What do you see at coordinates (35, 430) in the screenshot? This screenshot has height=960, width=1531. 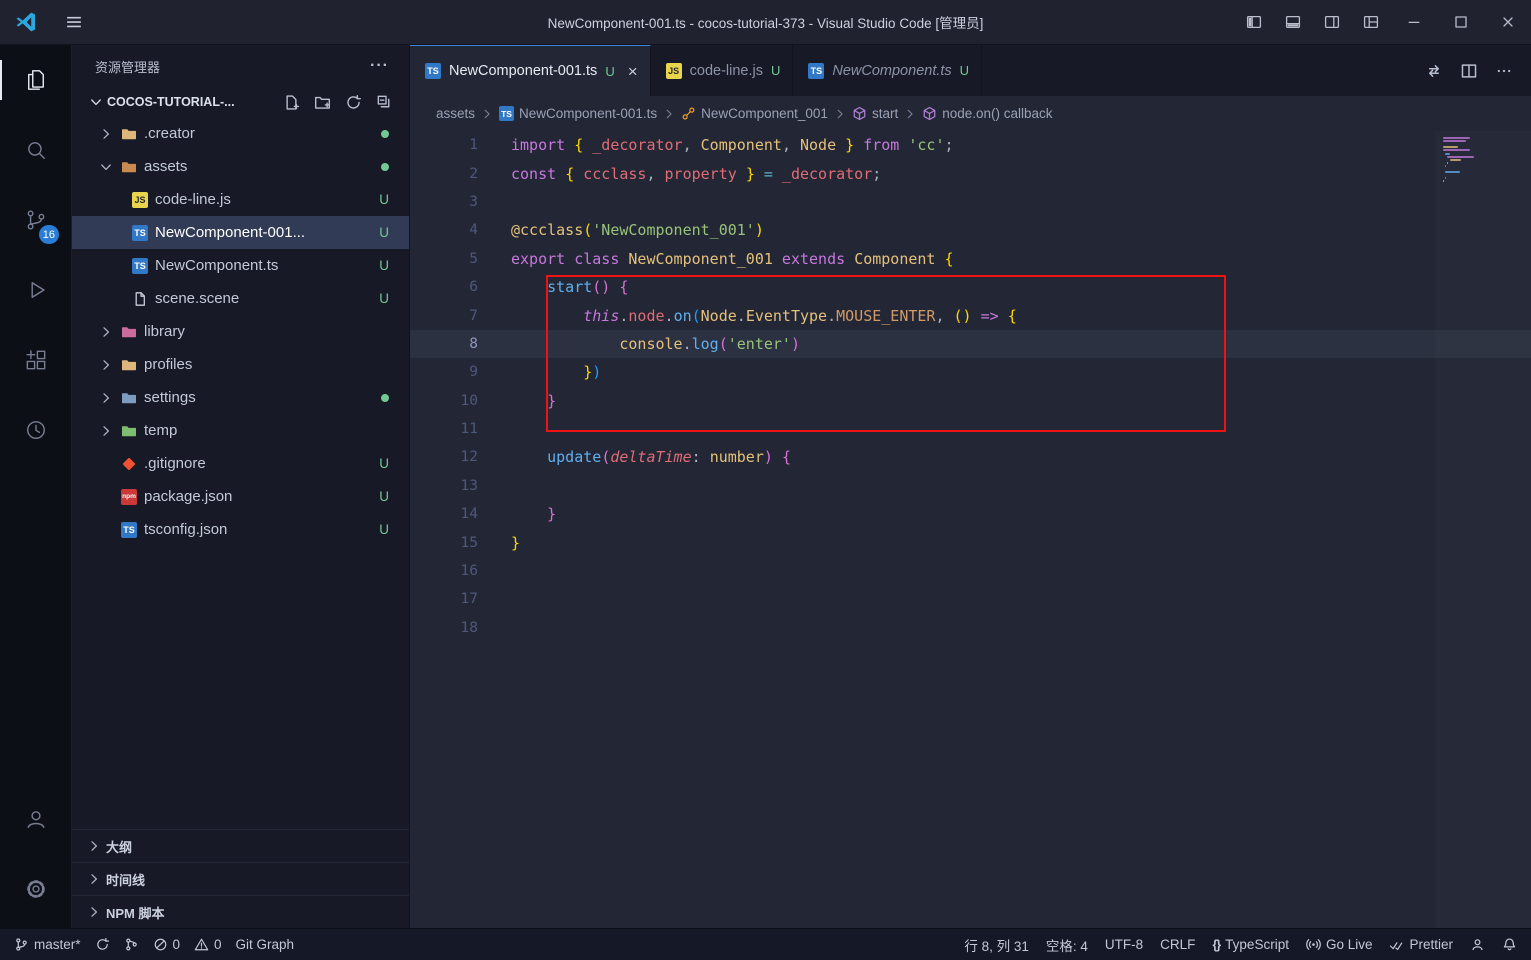 I see `activity-history` at bounding box center [35, 430].